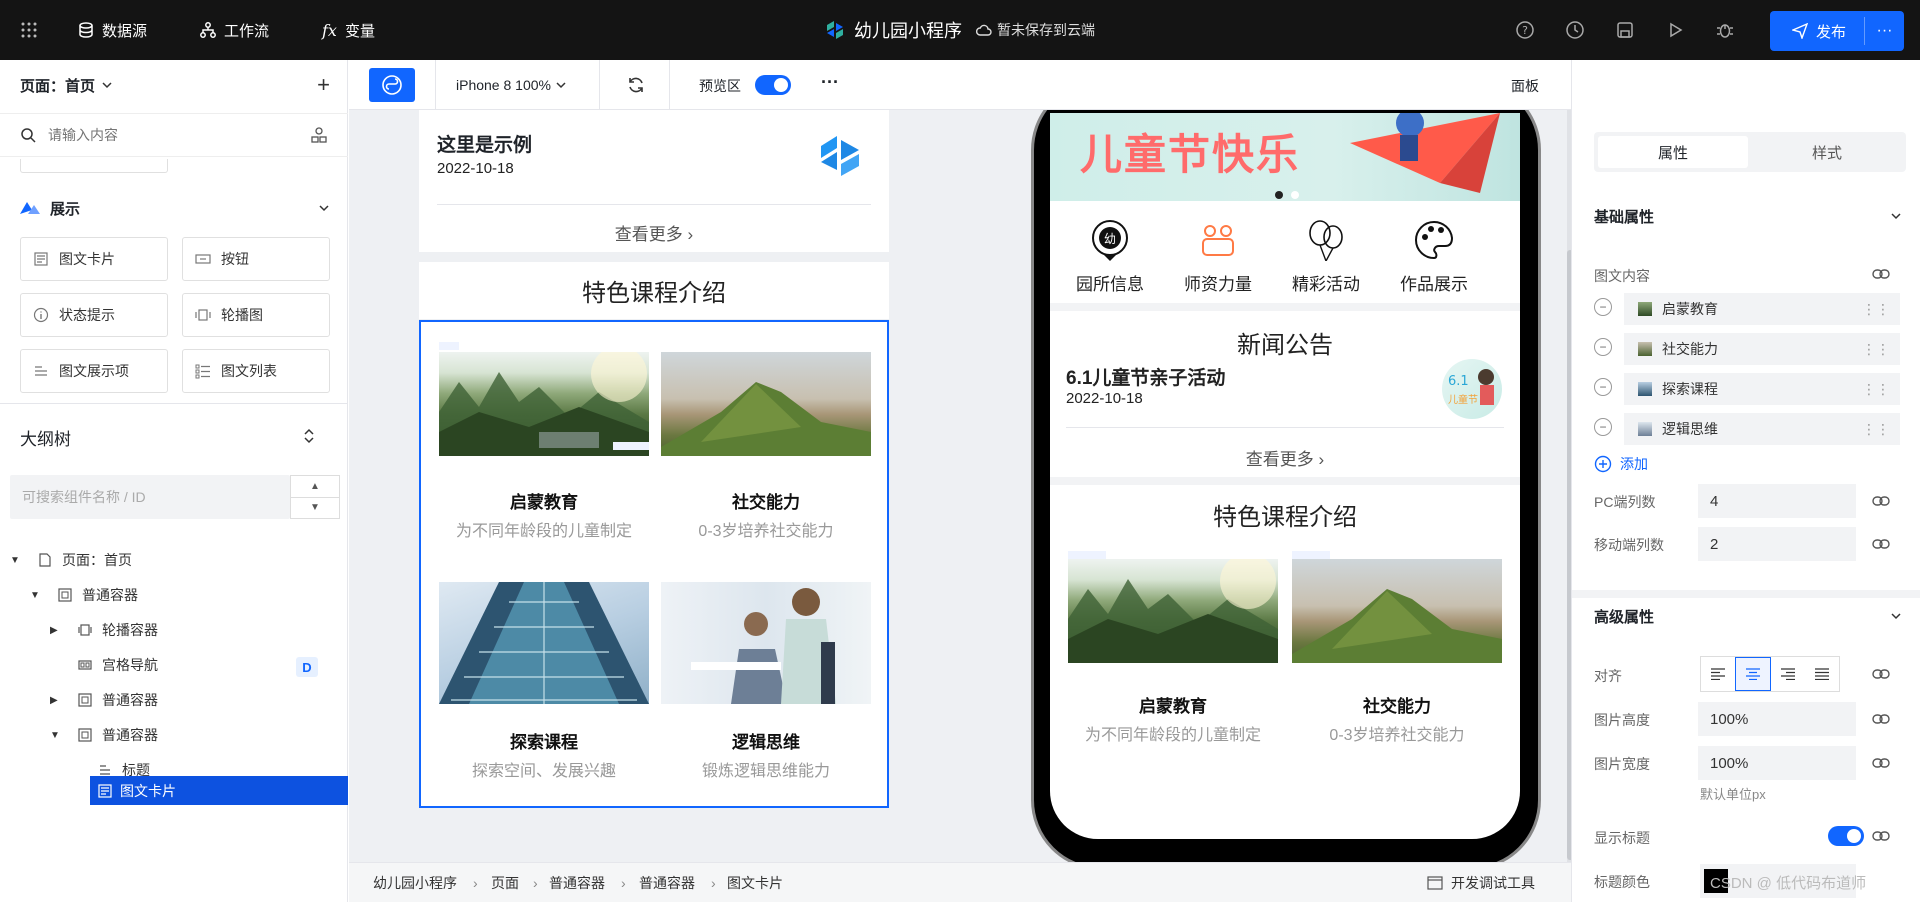 This screenshot has height=902, width=1920. I want to click on component-status-tip: 状态提示, so click(94, 315).